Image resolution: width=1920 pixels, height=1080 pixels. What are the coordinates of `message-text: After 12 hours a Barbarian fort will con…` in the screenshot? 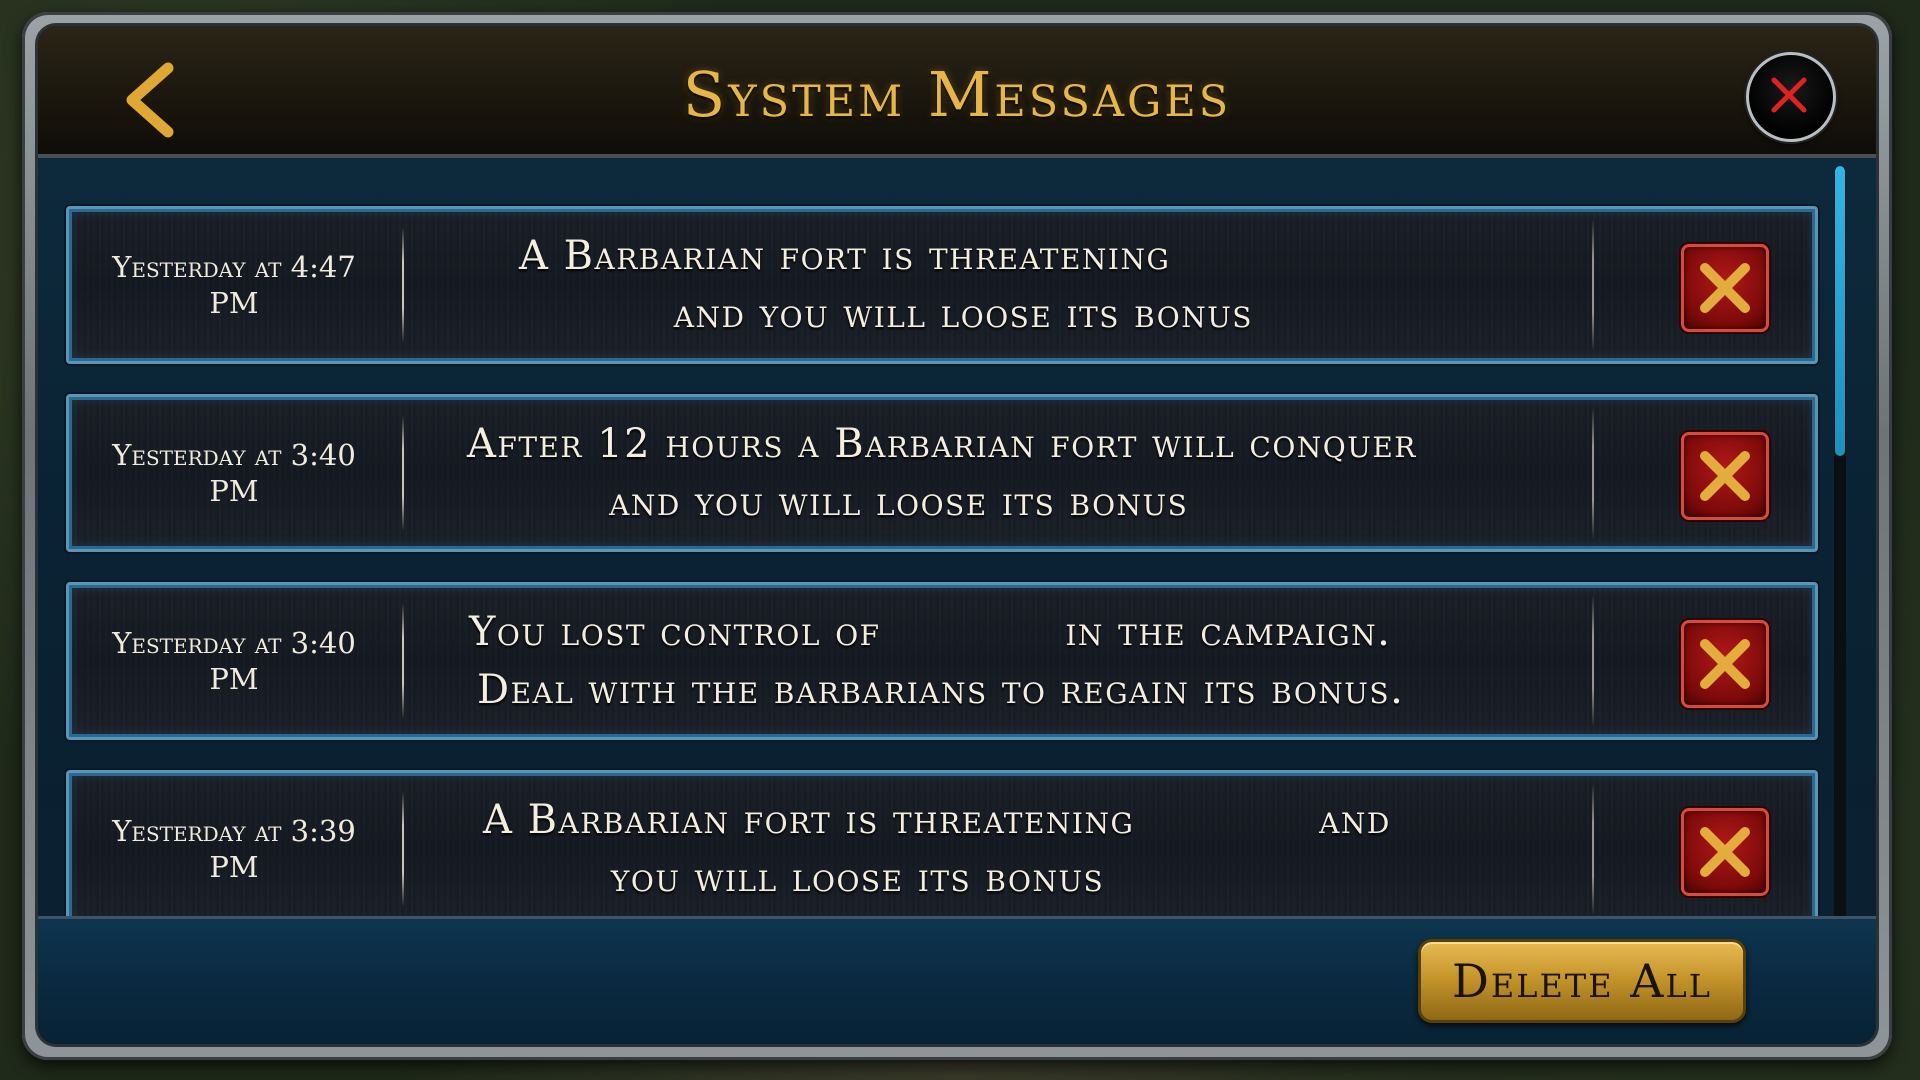 It's located at (999, 473).